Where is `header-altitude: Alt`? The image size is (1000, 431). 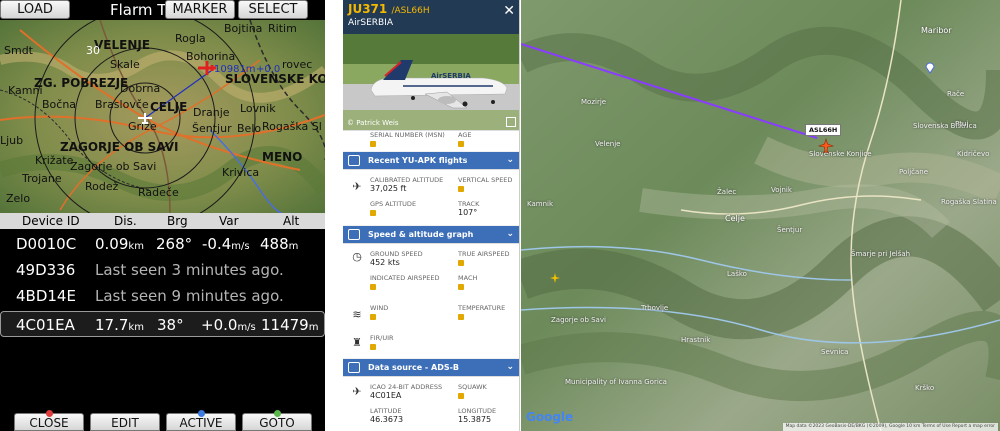
header-altitude: Alt is located at coordinates (291, 221).